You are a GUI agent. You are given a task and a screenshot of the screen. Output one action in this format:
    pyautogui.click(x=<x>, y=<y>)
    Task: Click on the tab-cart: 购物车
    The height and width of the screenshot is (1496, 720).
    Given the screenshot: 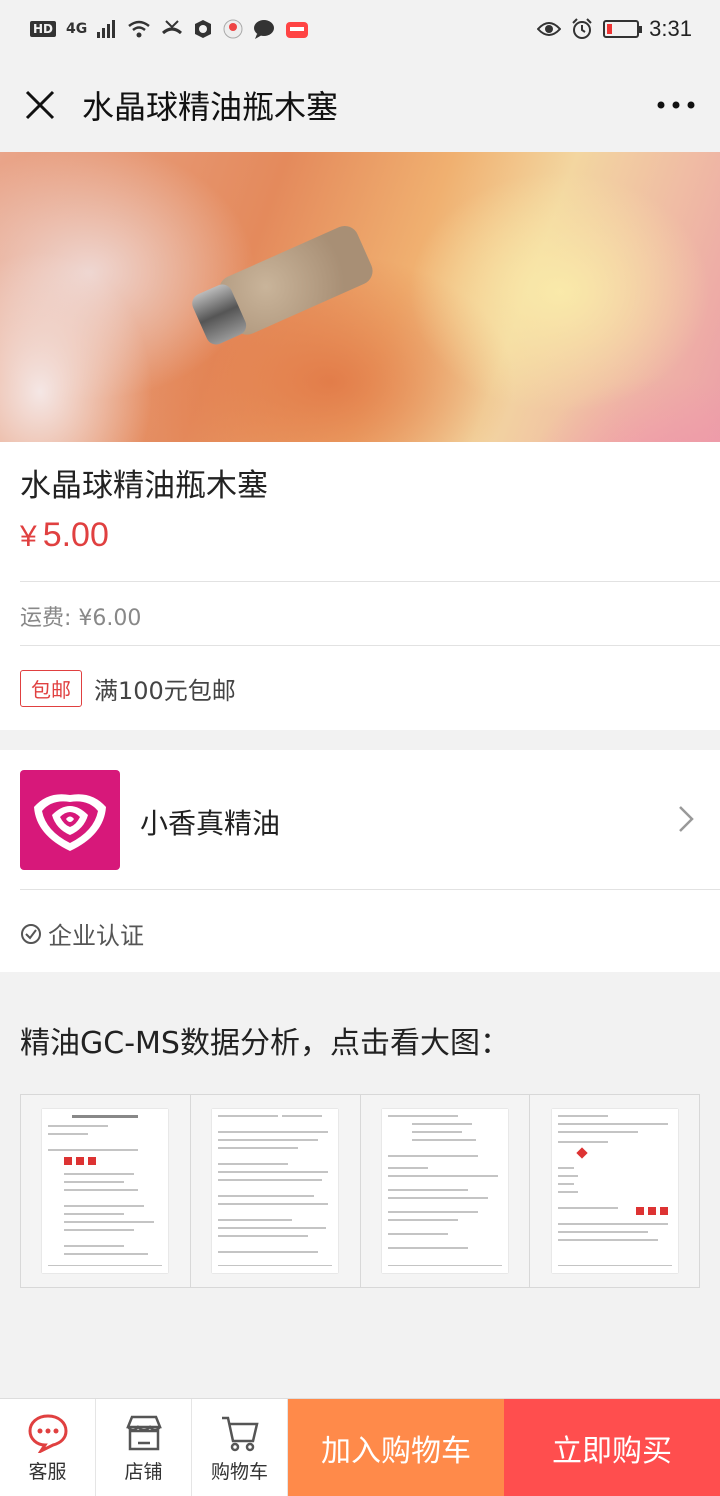 What is the action you would take?
    pyautogui.click(x=240, y=1447)
    